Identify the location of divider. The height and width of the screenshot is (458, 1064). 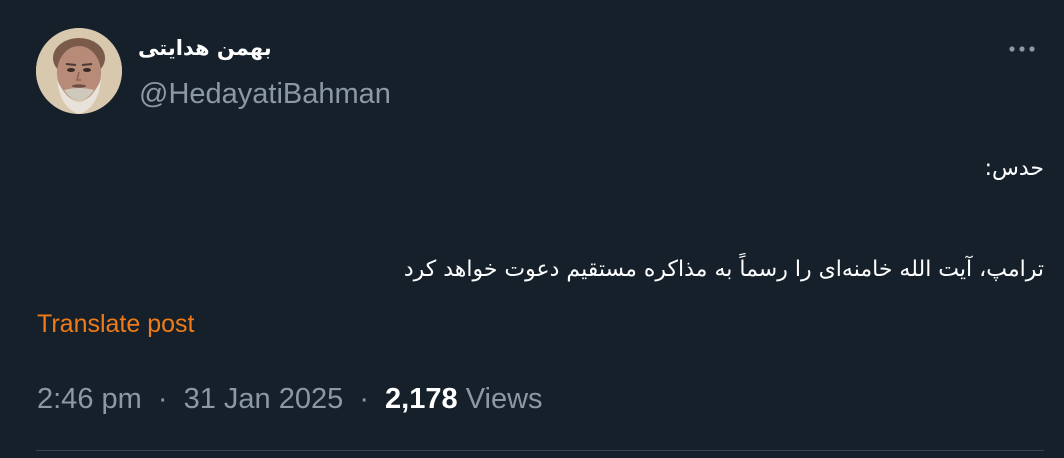
(540, 450).